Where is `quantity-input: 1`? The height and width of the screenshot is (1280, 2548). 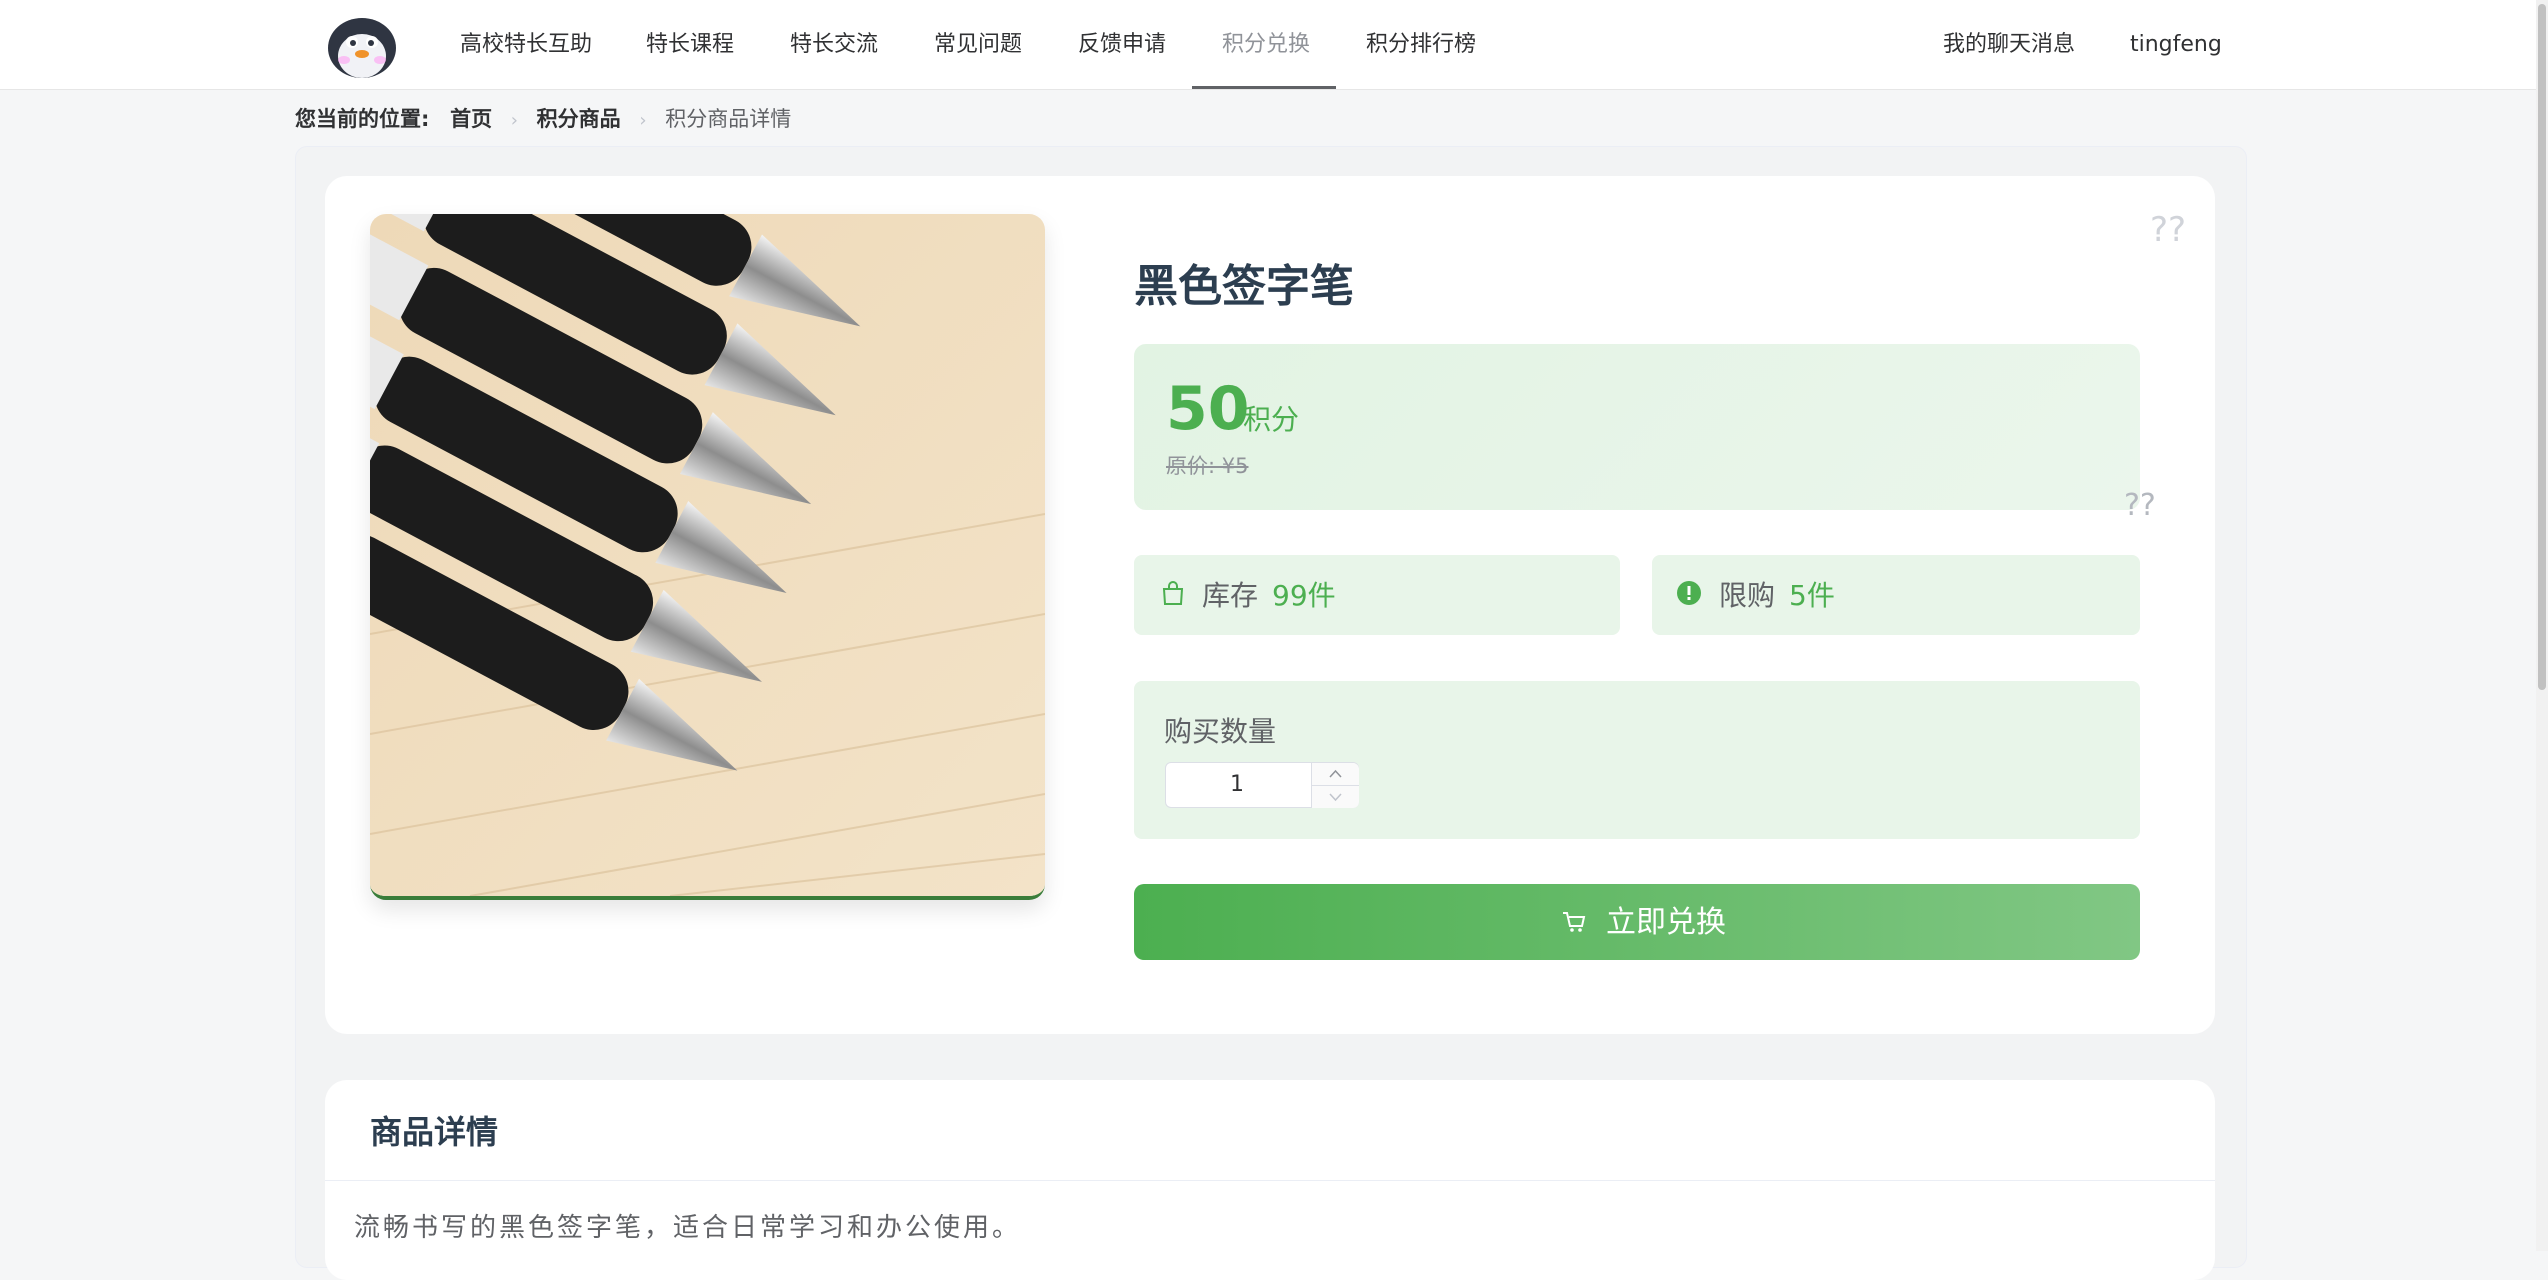 quantity-input: 1 is located at coordinates (1237, 785).